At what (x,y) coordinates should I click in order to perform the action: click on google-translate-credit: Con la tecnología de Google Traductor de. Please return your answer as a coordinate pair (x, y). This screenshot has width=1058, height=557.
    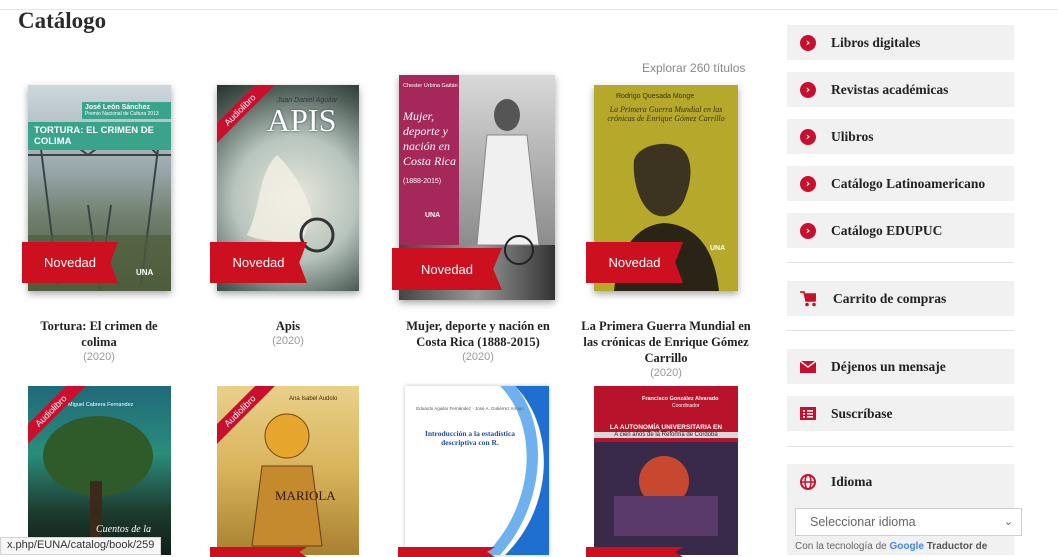
    Looking at the image, I should click on (891, 546).